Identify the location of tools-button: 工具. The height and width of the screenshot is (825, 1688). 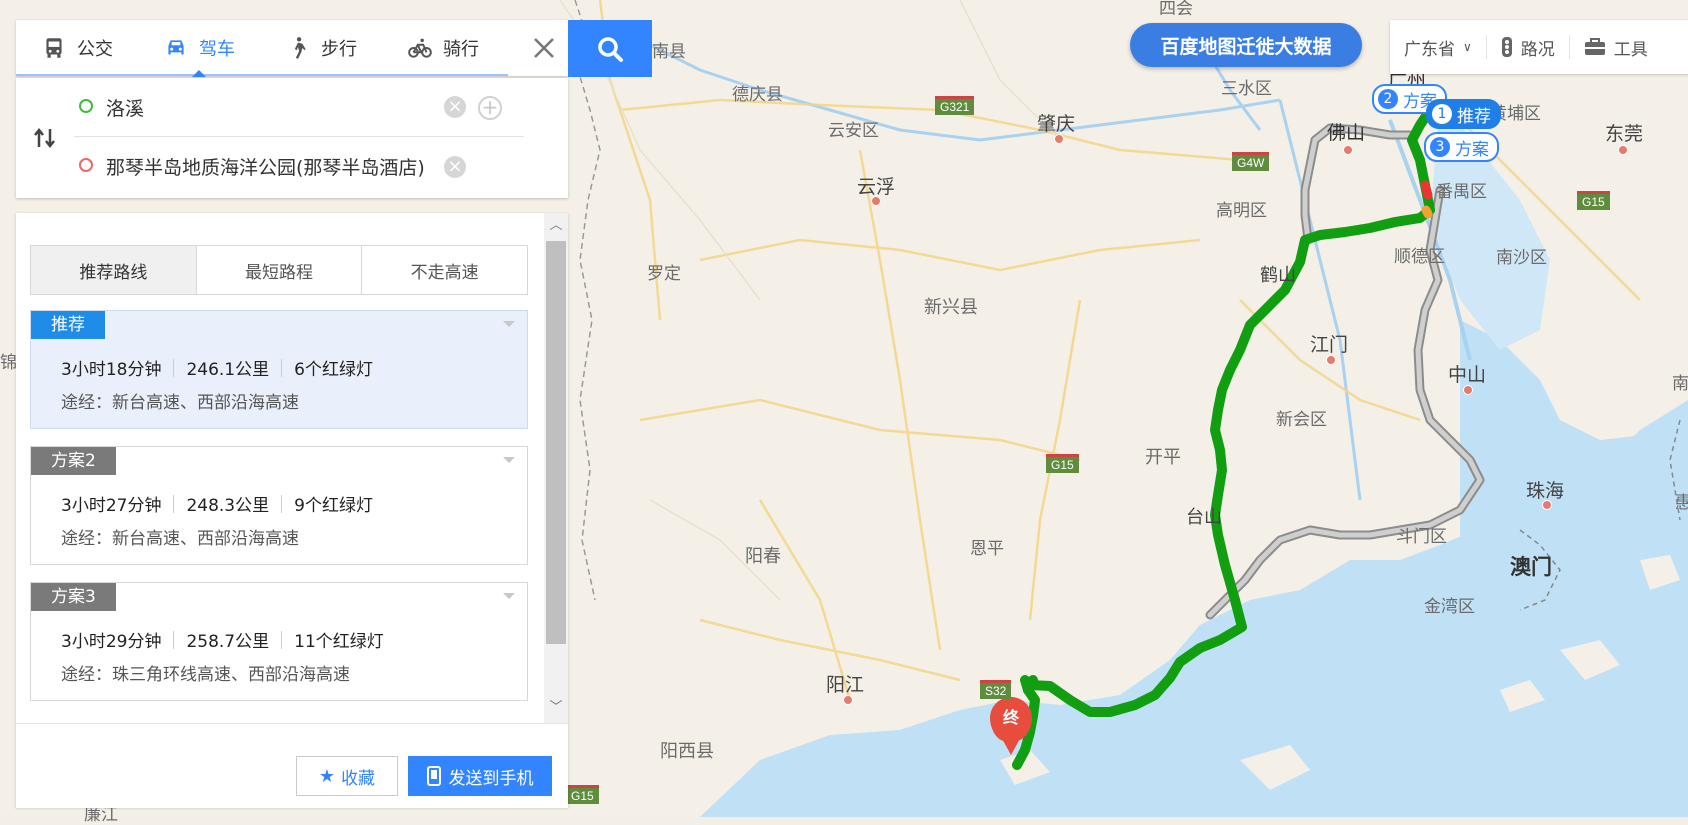
(1616, 47).